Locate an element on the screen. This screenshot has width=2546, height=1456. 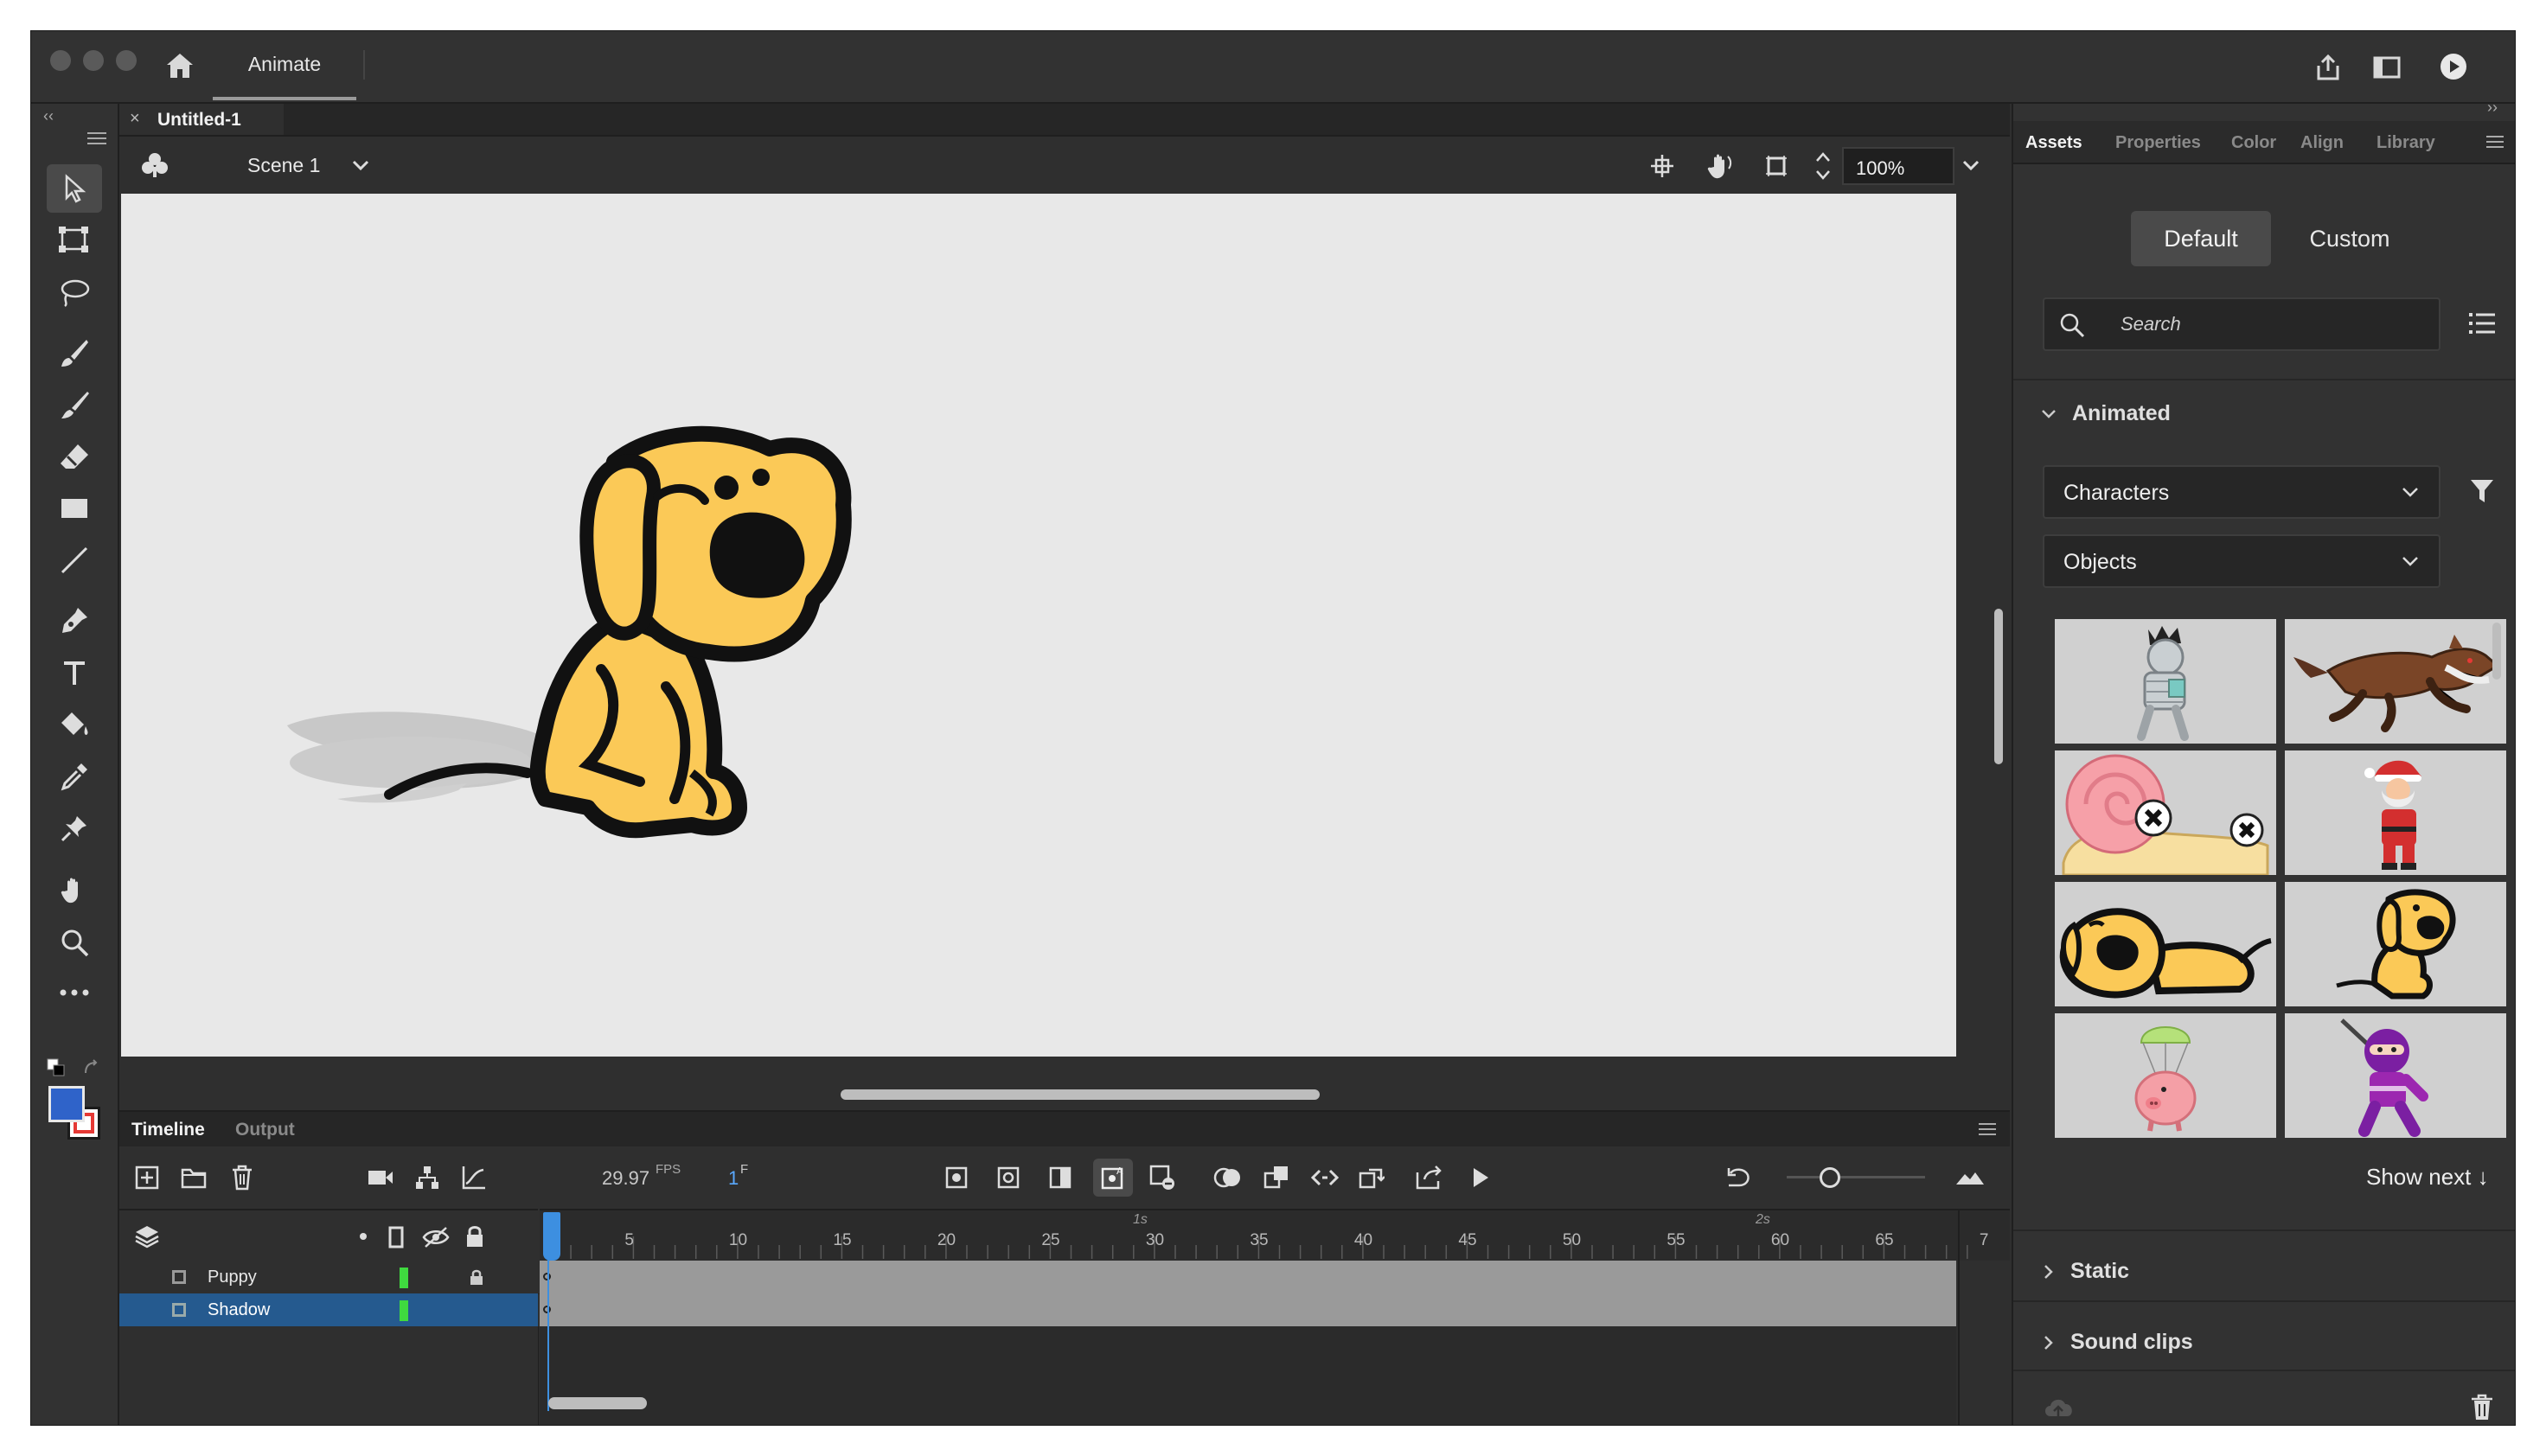
new-folder-icon is located at coordinates (193, 1177).